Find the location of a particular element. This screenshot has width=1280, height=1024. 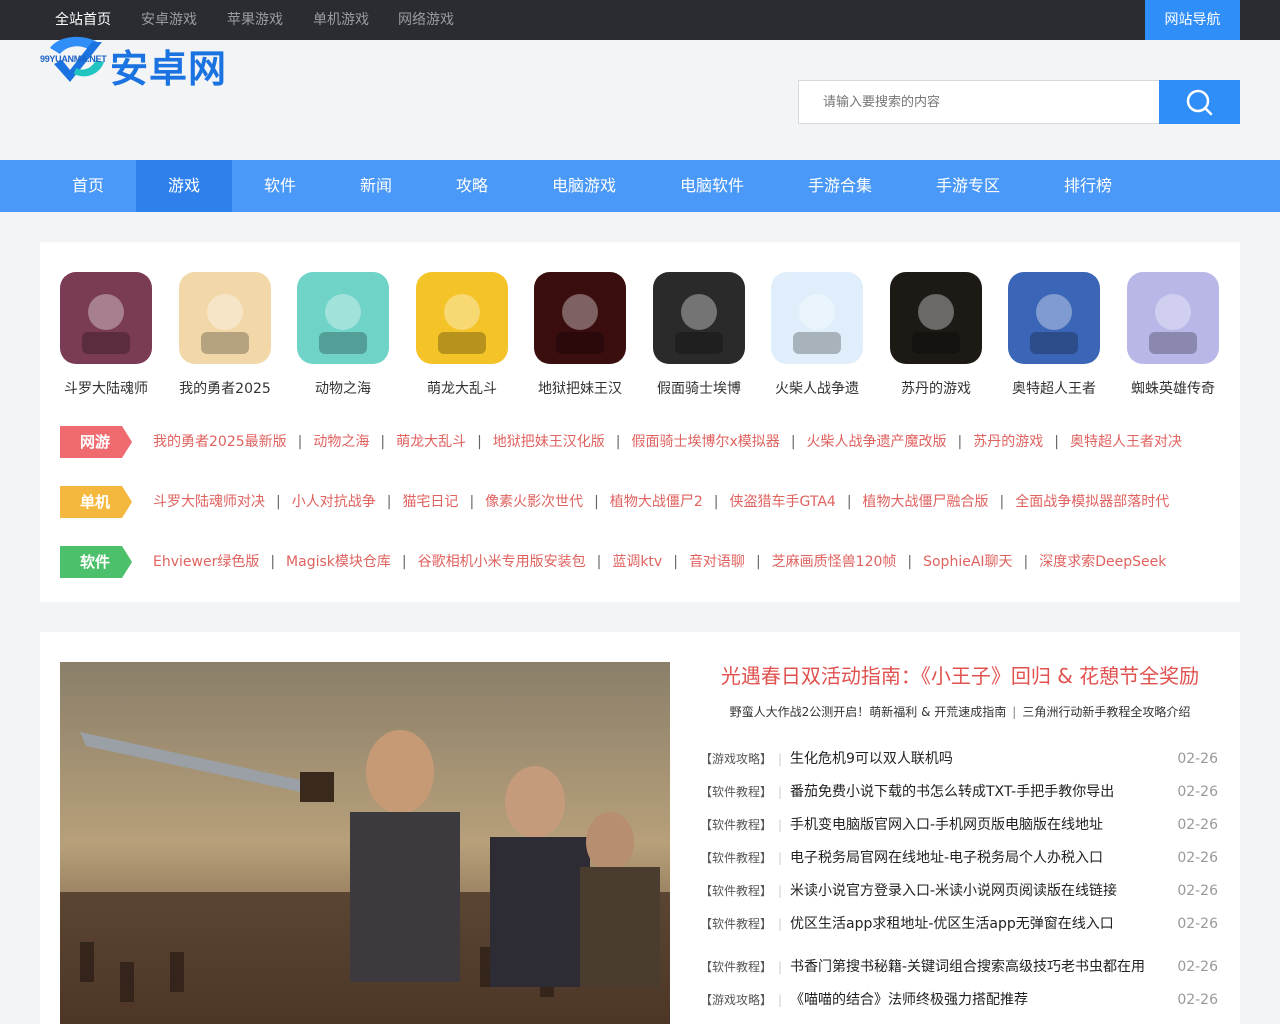

game-name: 地狱把妹王汉 is located at coordinates (580, 388).